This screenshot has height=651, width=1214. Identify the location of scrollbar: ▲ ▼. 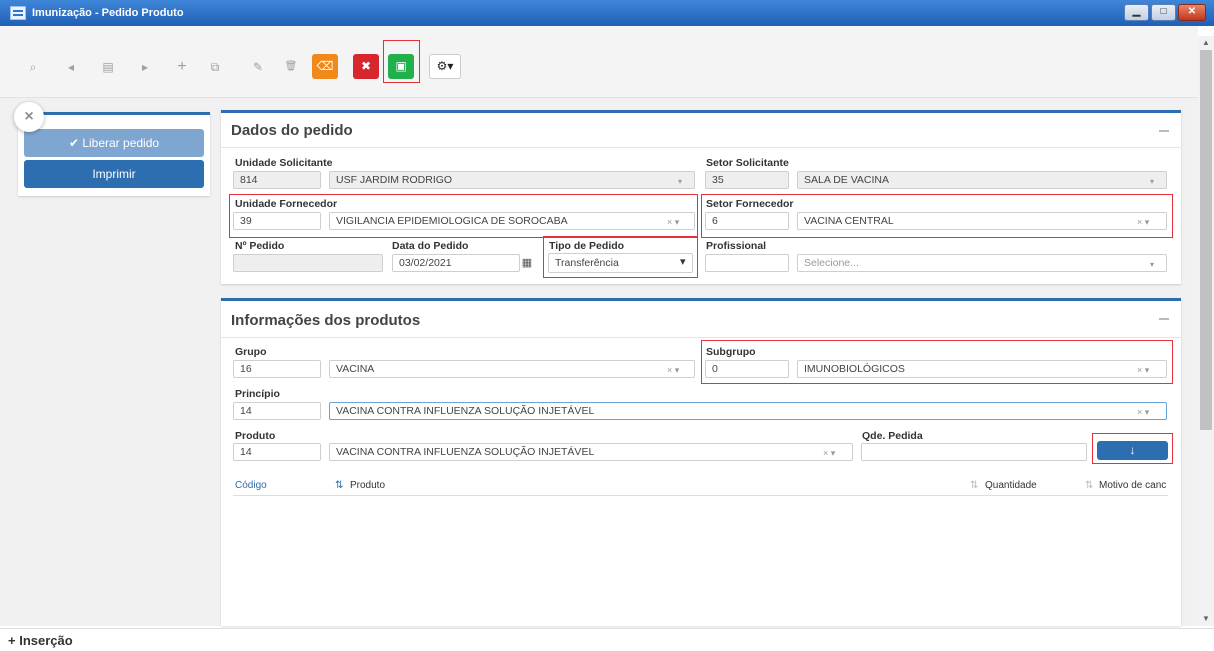
(1206, 331).